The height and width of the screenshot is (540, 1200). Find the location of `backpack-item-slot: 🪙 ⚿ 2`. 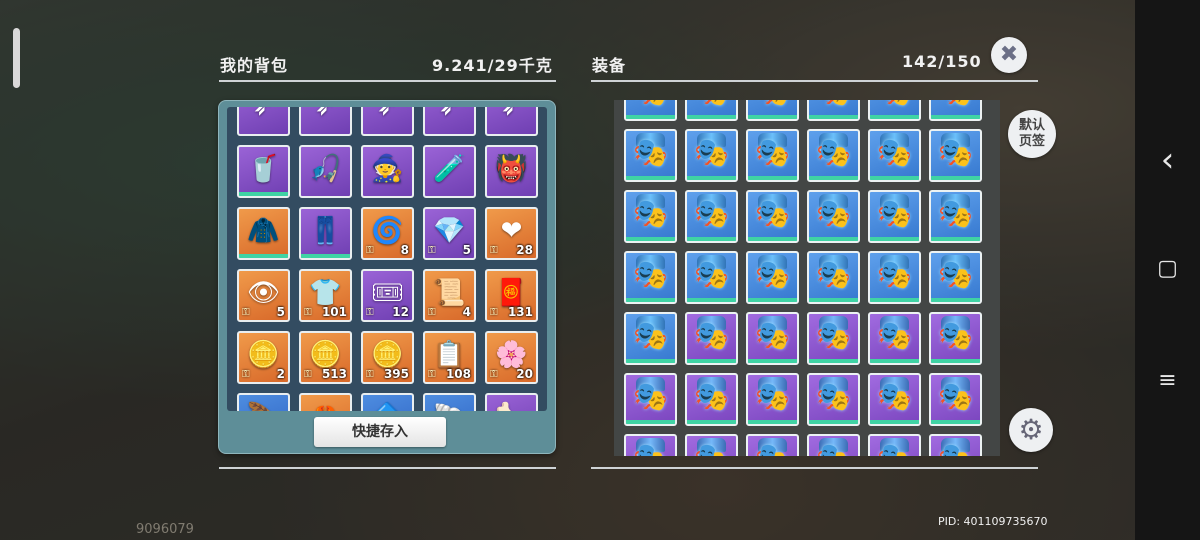

backpack-item-slot: 🪙 ⚿ 2 is located at coordinates (263, 357).